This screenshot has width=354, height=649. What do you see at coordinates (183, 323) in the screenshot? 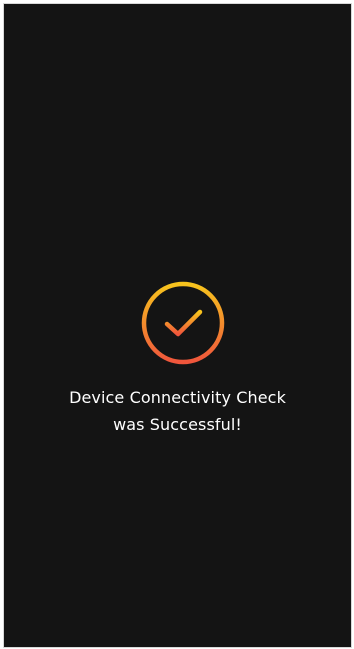
I see `check-circle-icon` at bounding box center [183, 323].